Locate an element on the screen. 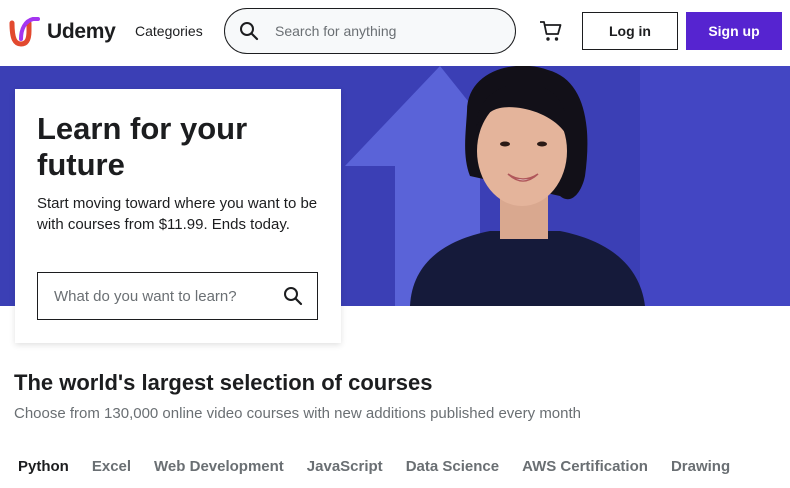 This screenshot has width=790, height=488. tab-javascript: JavaScript is located at coordinates (345, 466).